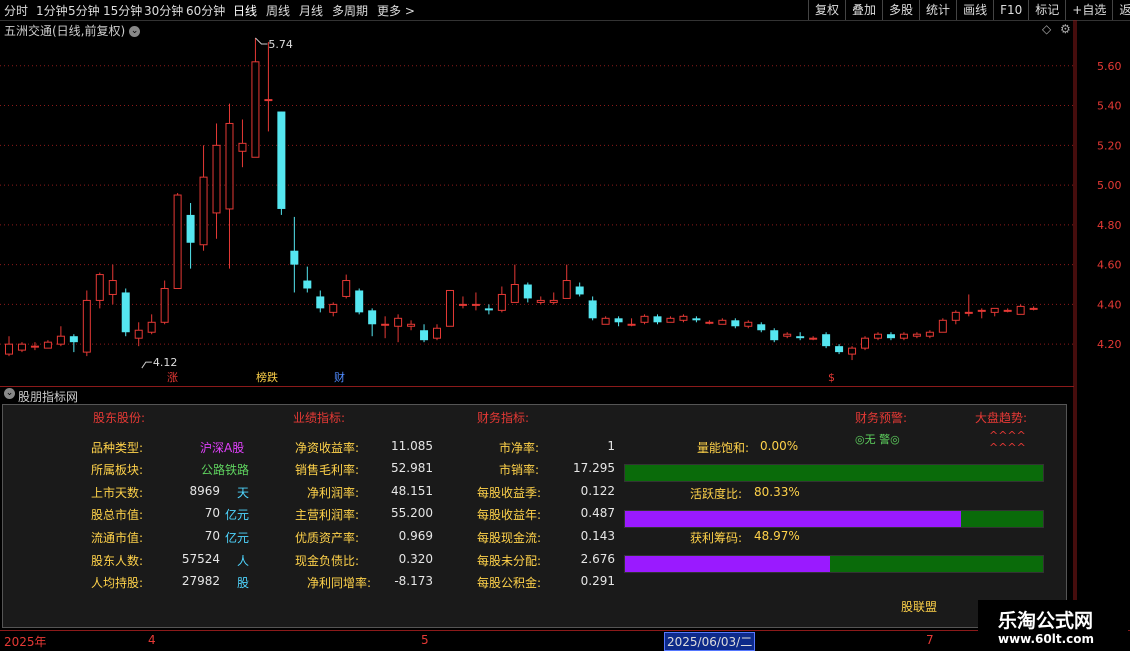 The height and width of the screenshot is (651, 1130). What do you see at coordinates (863, 10) in the screenshot?
I see `overlay-button: 叠加` at bounding box center [863, 10].